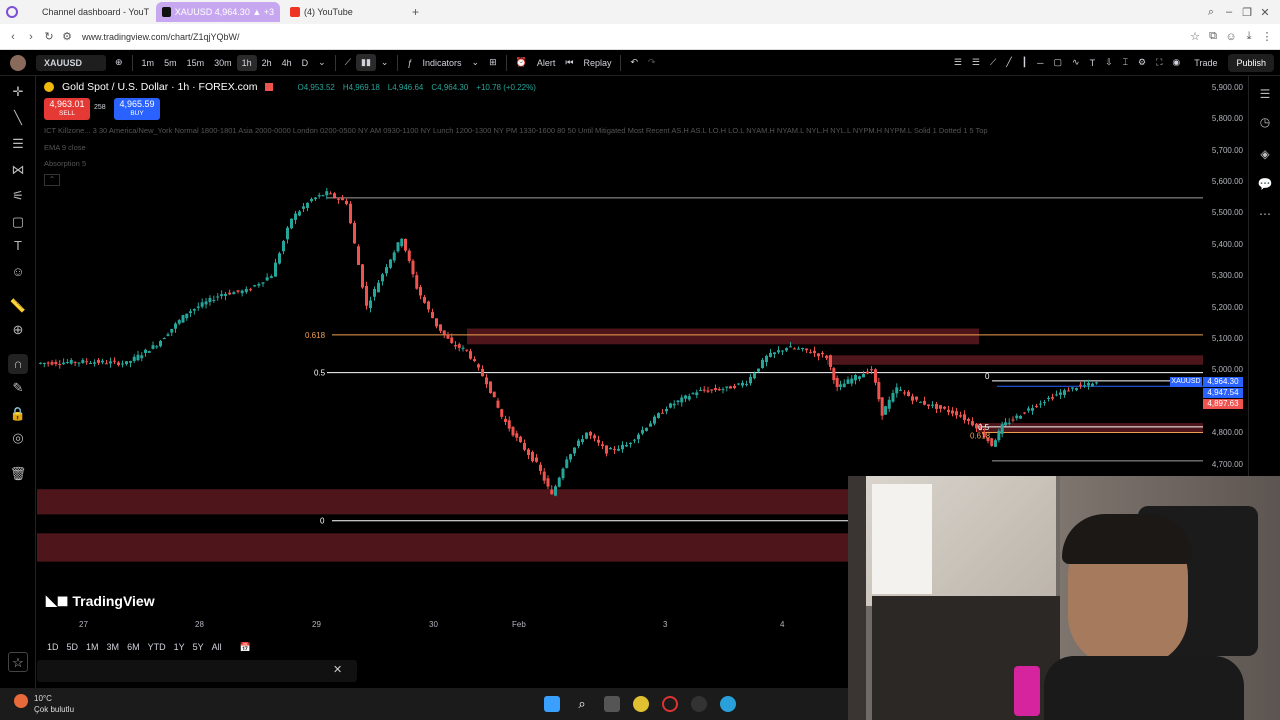 The height and width of the screenshot is (720, 1280). What do you see at coordinates (198, 647) in the screenshot?
I see `range-5y: 5Y` at bounding box center [198, 647].